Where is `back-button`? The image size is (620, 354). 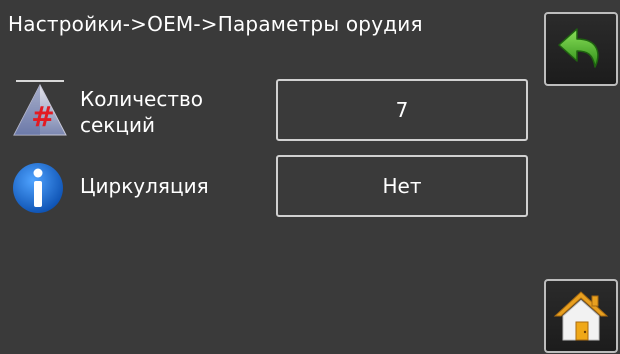
back-button is located at coordinates (581, 49).